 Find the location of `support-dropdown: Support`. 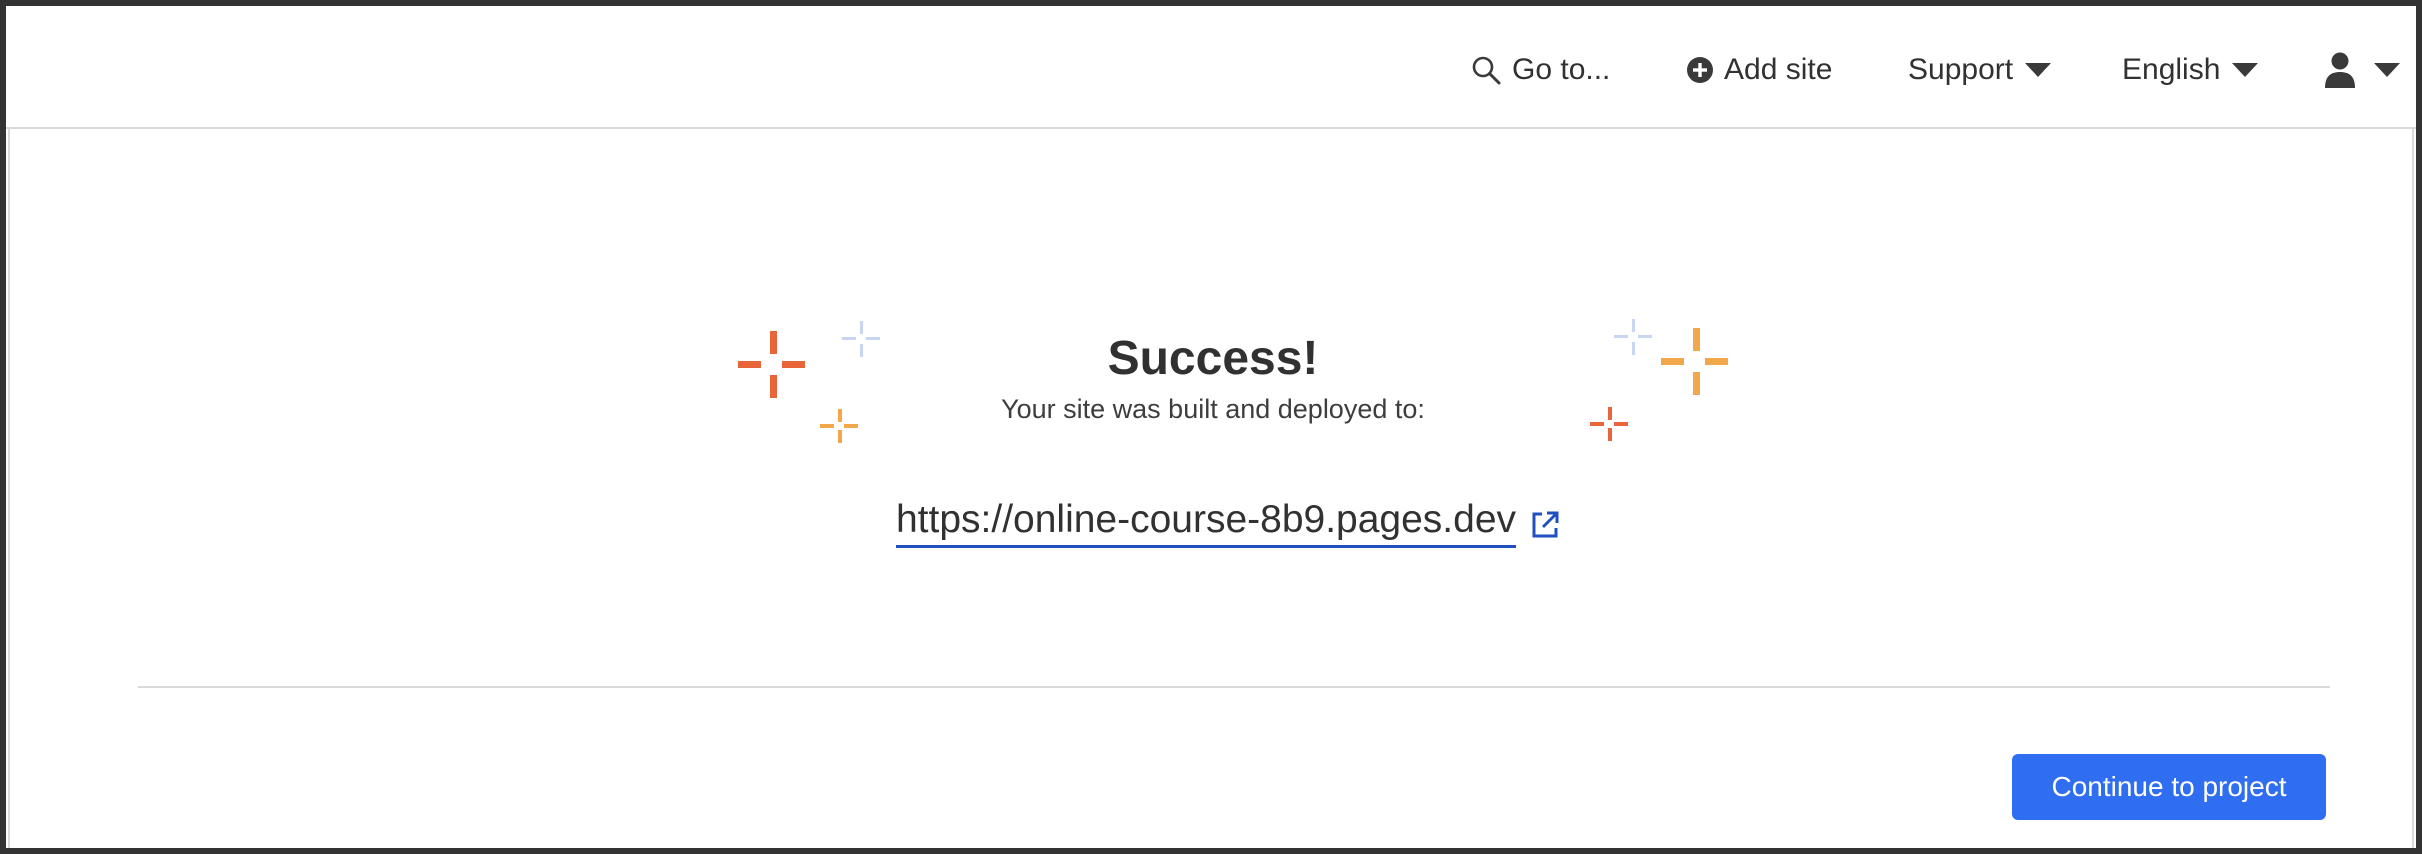

support-dropdown: Support is located at coordinates (1980, 70).